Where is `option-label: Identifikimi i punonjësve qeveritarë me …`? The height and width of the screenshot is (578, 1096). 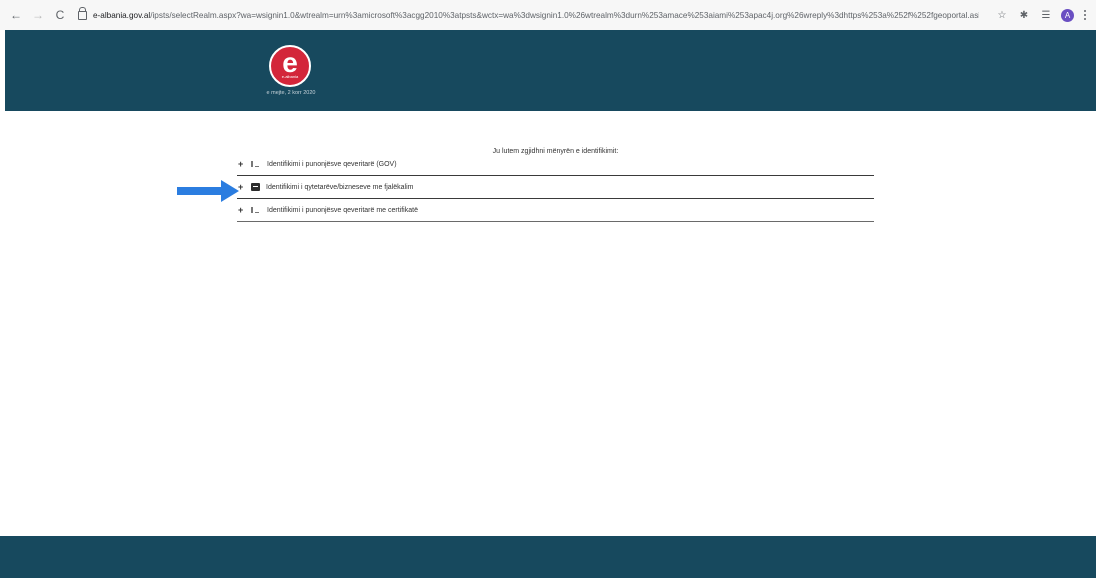
option-label: Identifikimi i punonjësve qeveritarë me … is located at coordinates (342, 210).